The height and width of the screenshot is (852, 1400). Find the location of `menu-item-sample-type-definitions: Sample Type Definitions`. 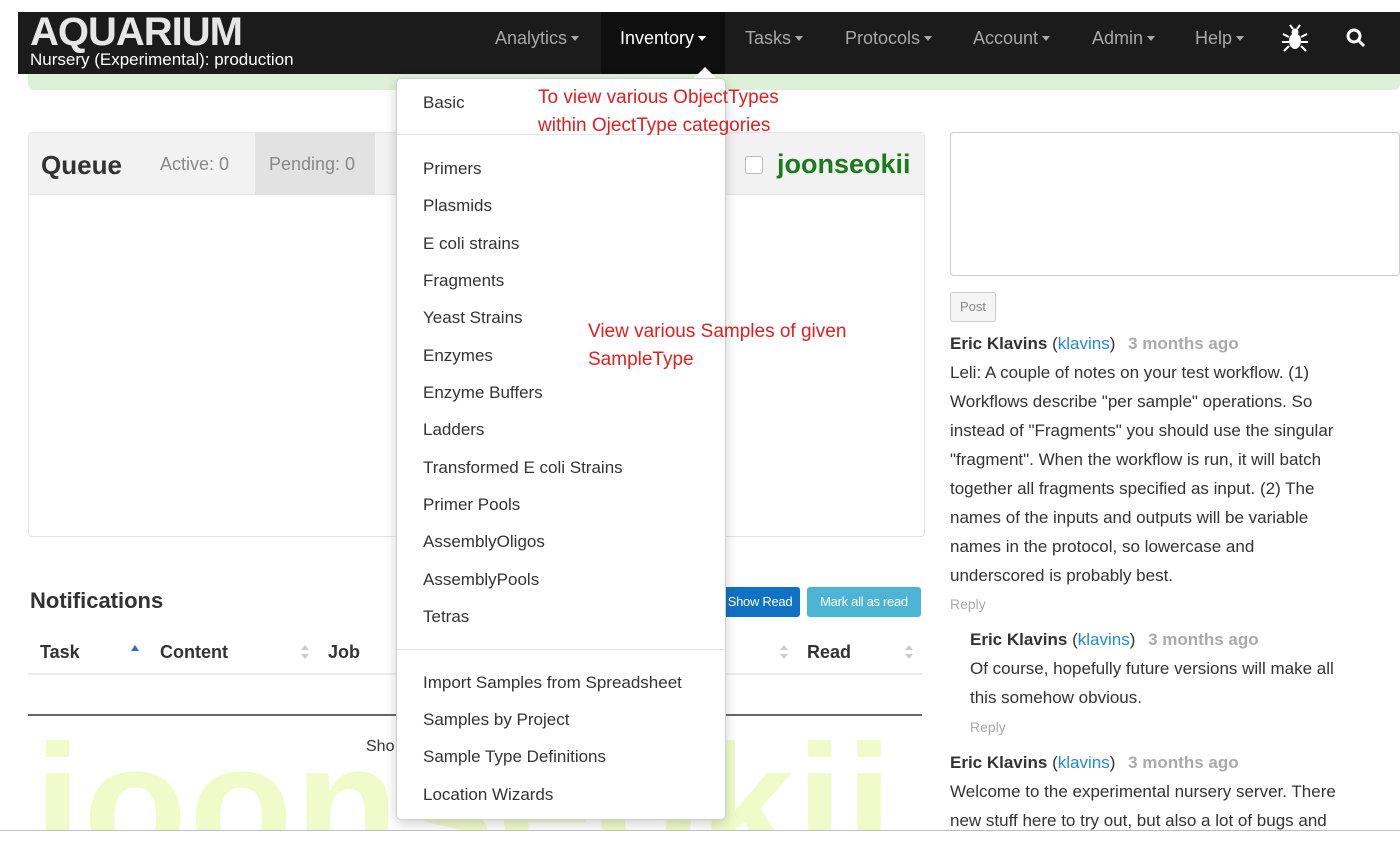

menu-item-sample-type-definitions: Sample Type Definitions is located at coordinates (514, 757).